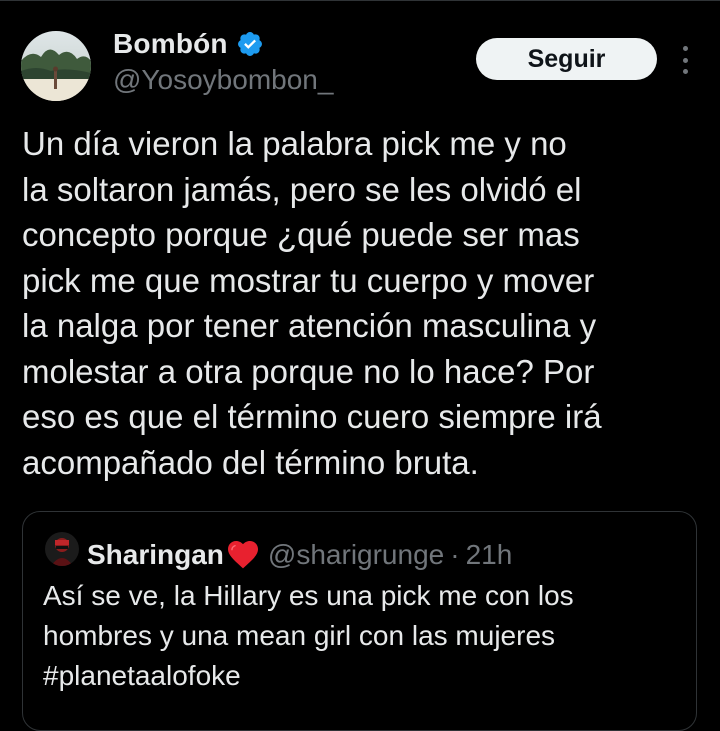 This screenshot has width=720, height=731. Describe the element at coordinates (155, 554) in the screenshot. I see `quoted-author-name: Sharingan` at that location.